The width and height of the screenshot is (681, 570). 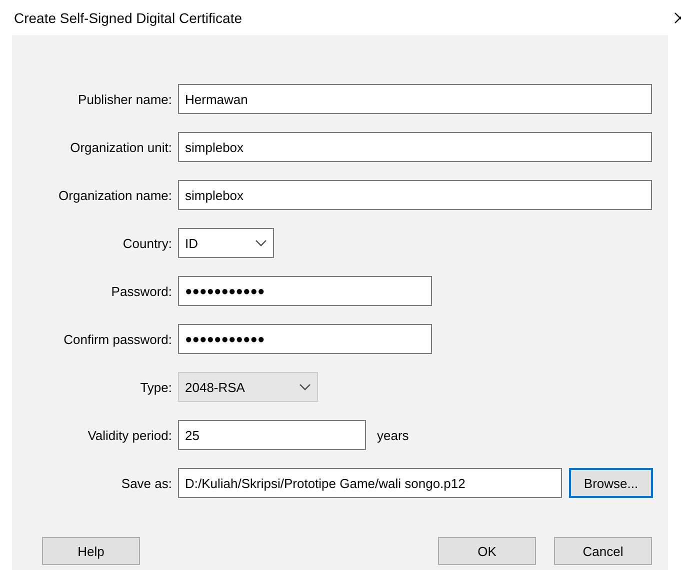 I want to click on input-field: 25, so click(x=272, y=435).